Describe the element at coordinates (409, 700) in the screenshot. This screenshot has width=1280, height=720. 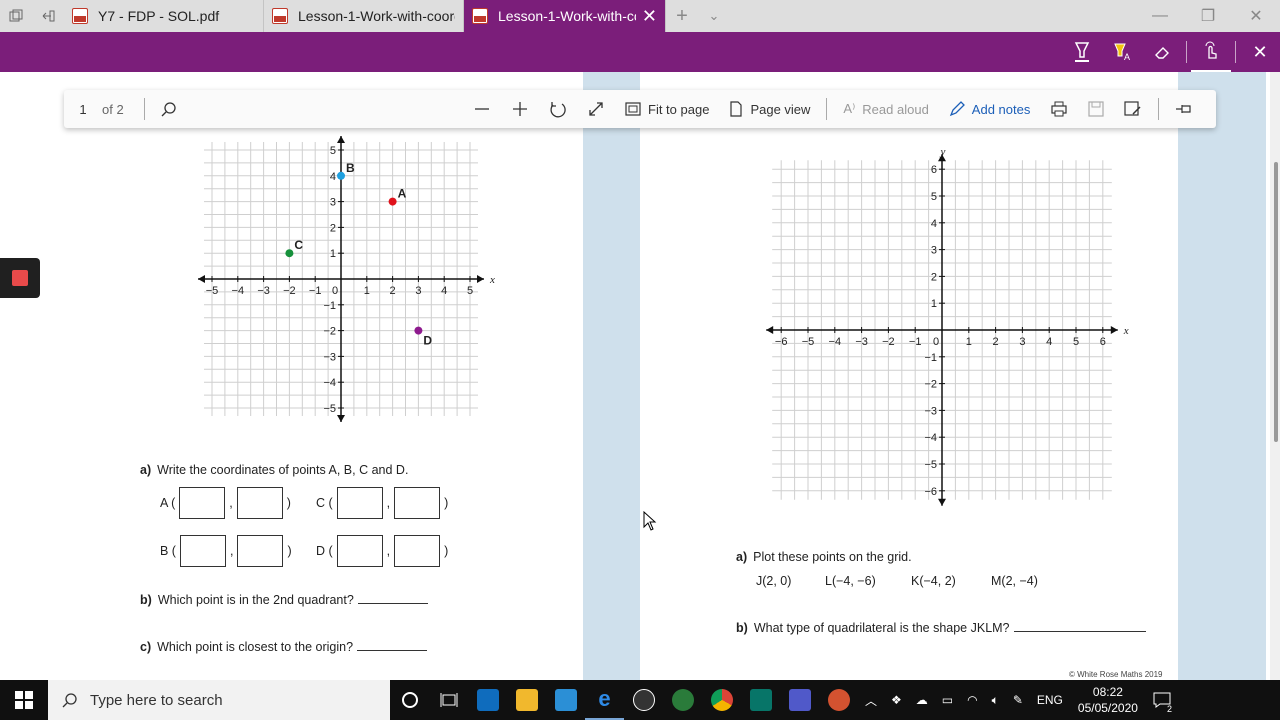
I see `cortana-icon` at that location.